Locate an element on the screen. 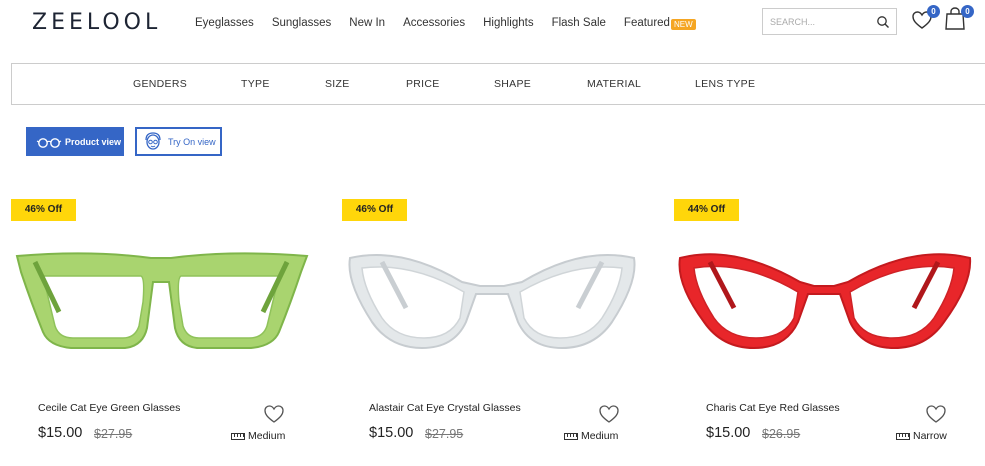 The image size is (985, 466). new-badge: NEW is located at coordinates (683, 24).